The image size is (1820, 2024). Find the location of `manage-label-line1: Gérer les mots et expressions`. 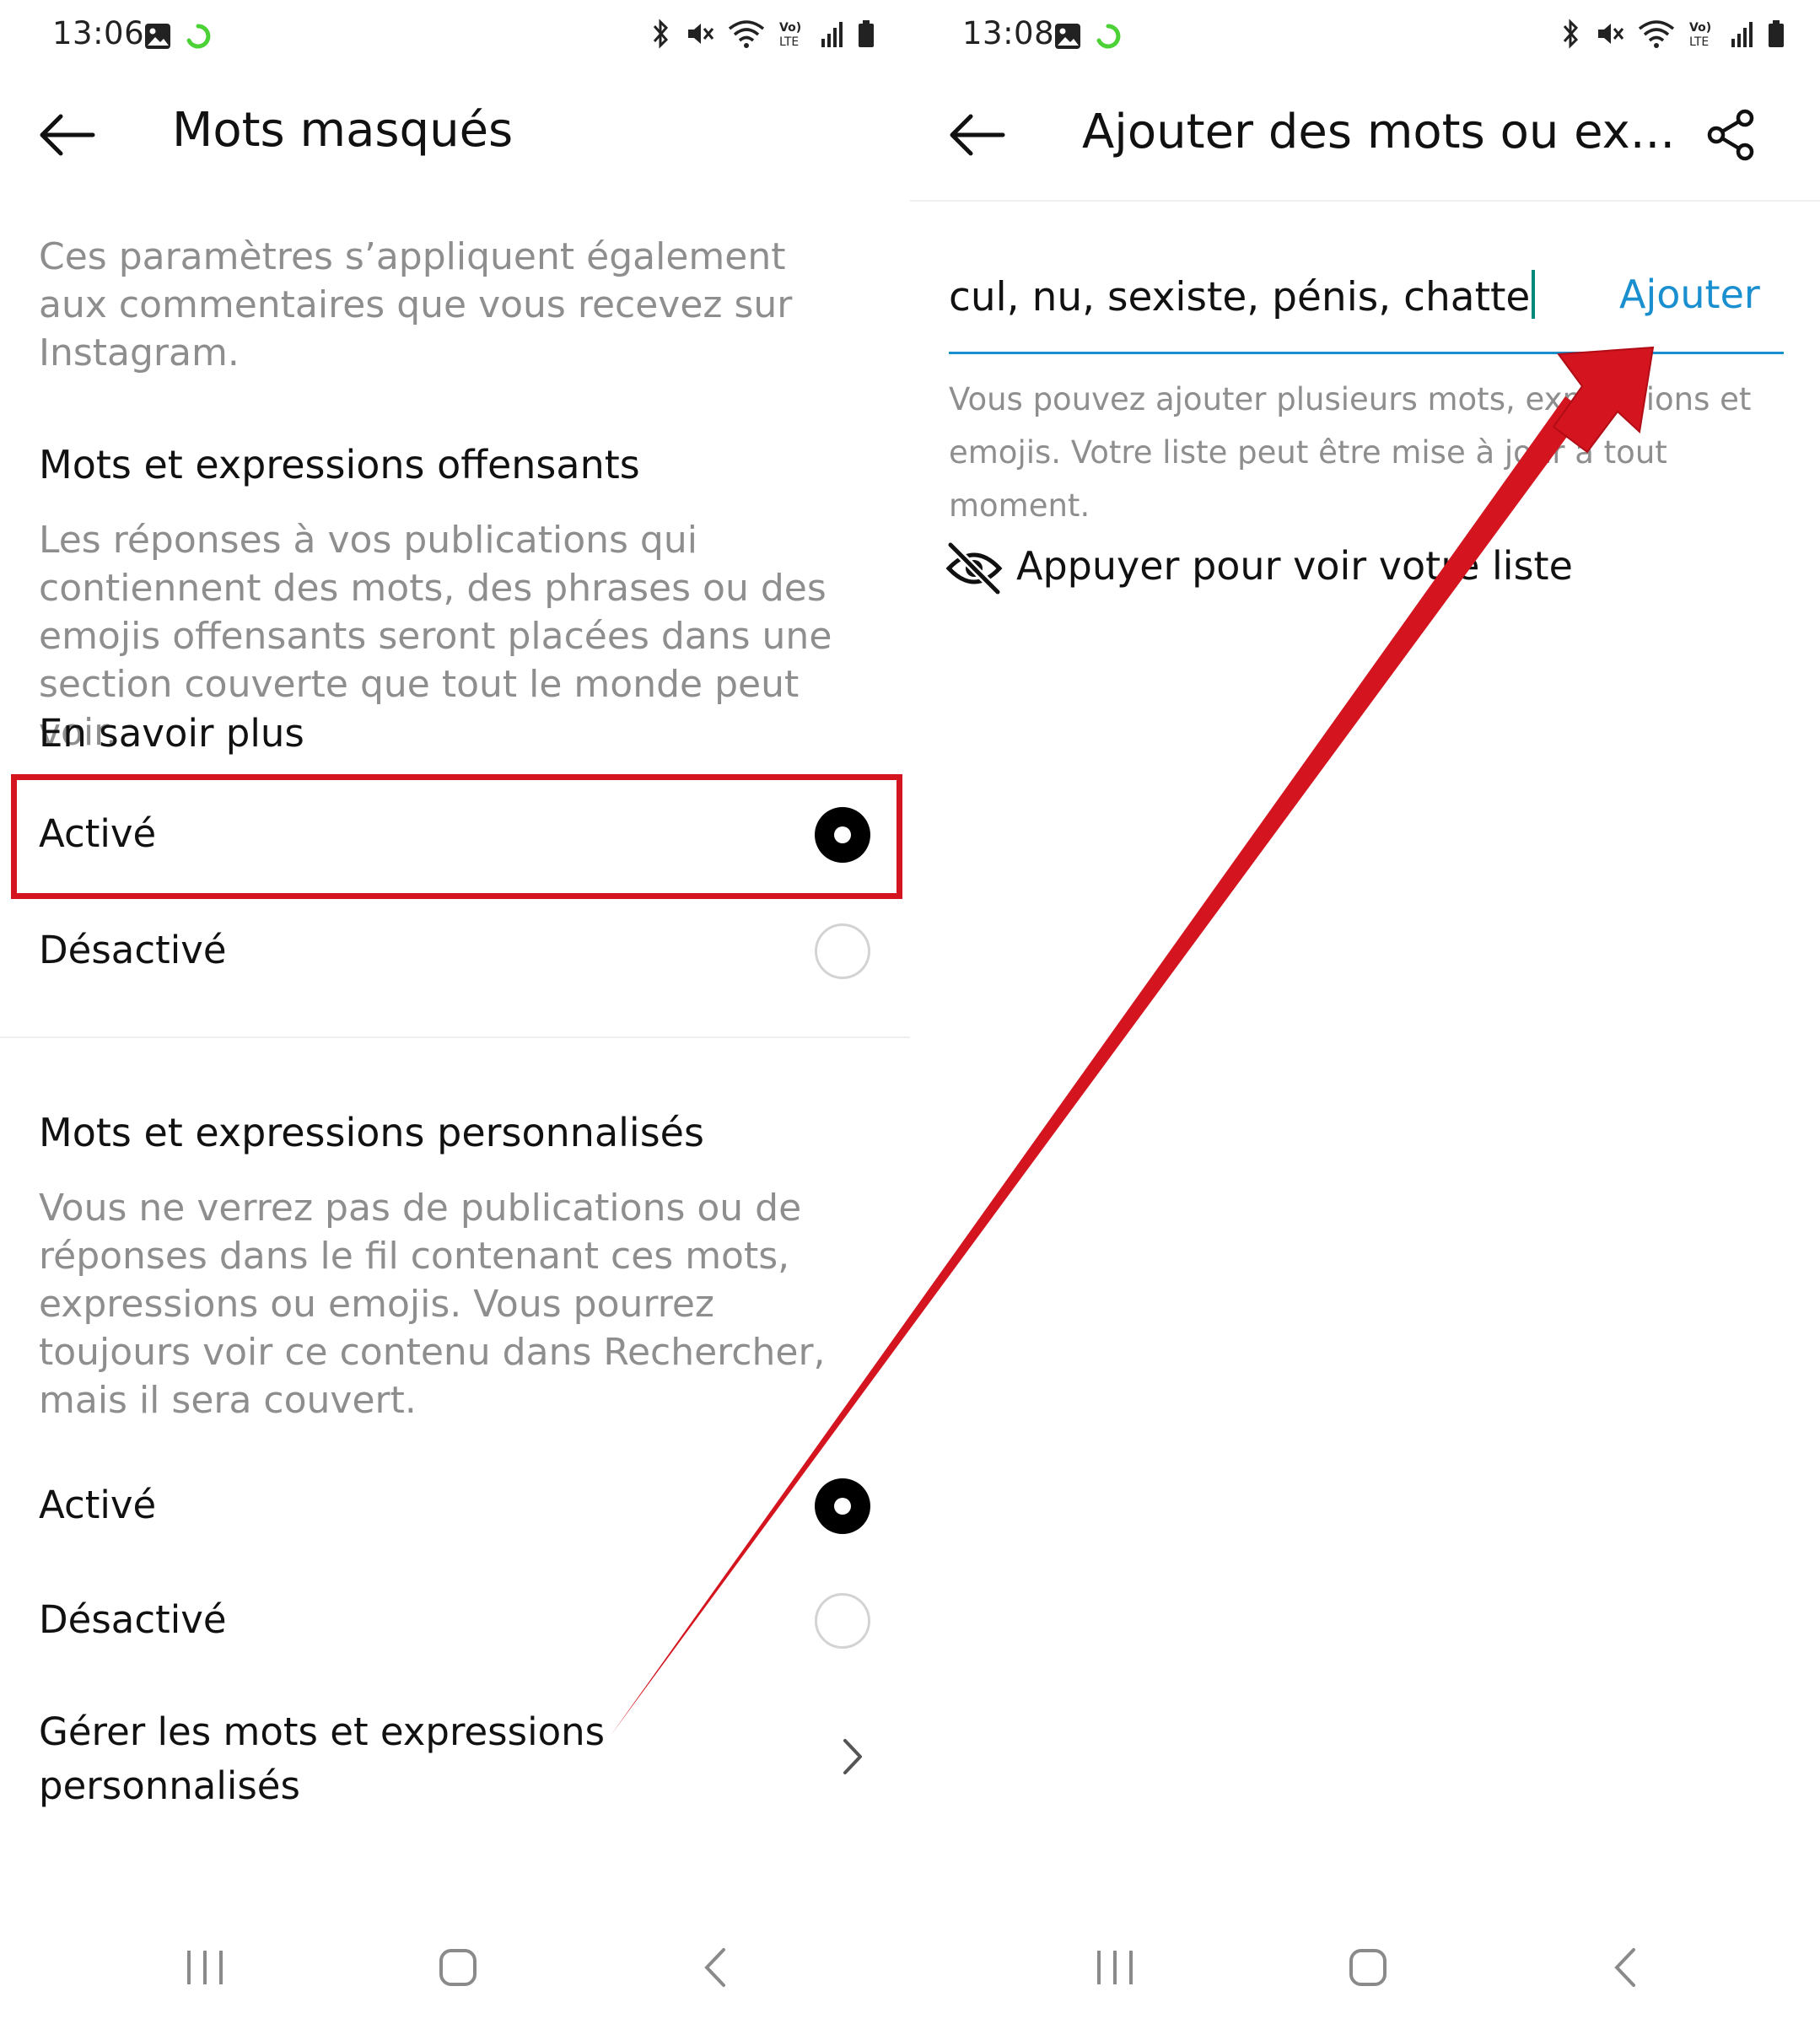

manage-label-line1: Gérer les mots et expressions is located at coordinates (323, 1732).